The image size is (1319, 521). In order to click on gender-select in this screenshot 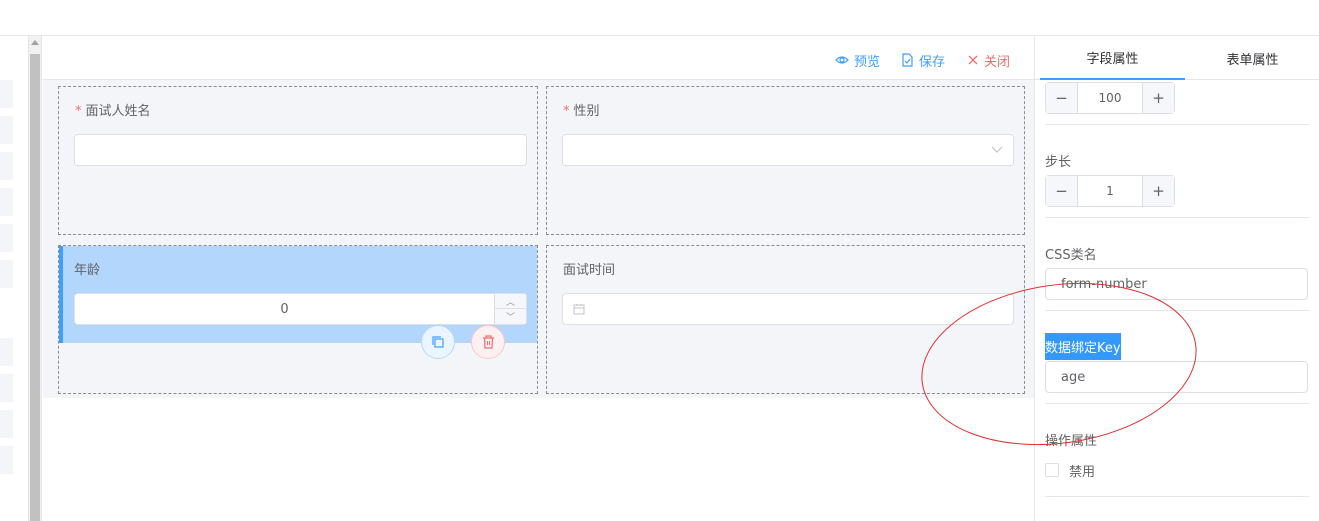, I will do `click(788, 150)`.